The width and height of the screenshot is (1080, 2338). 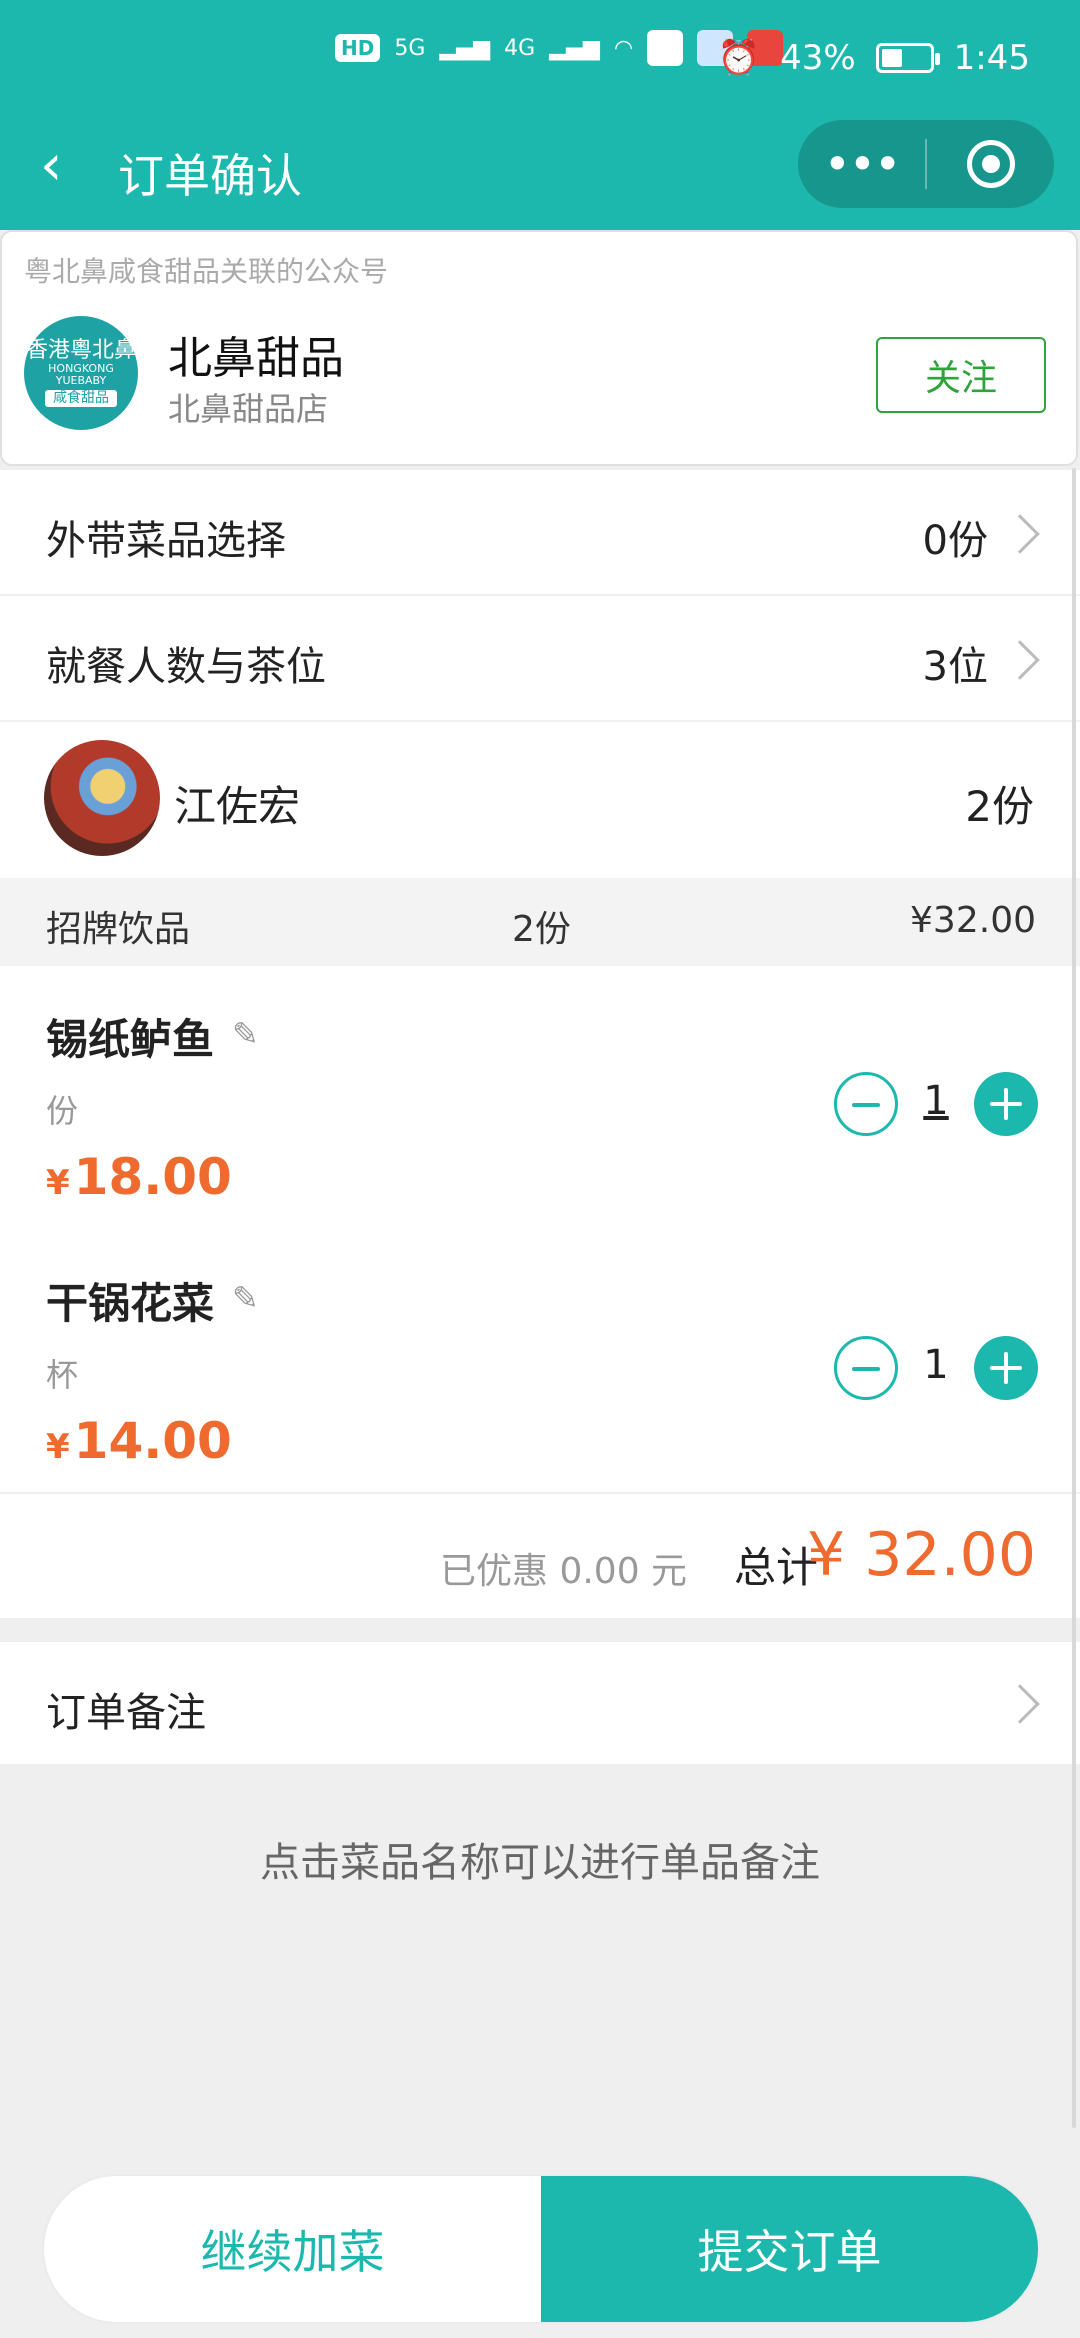 I want to click on takeaway-label: 外带菜品选择, so click(x=166, y=541).